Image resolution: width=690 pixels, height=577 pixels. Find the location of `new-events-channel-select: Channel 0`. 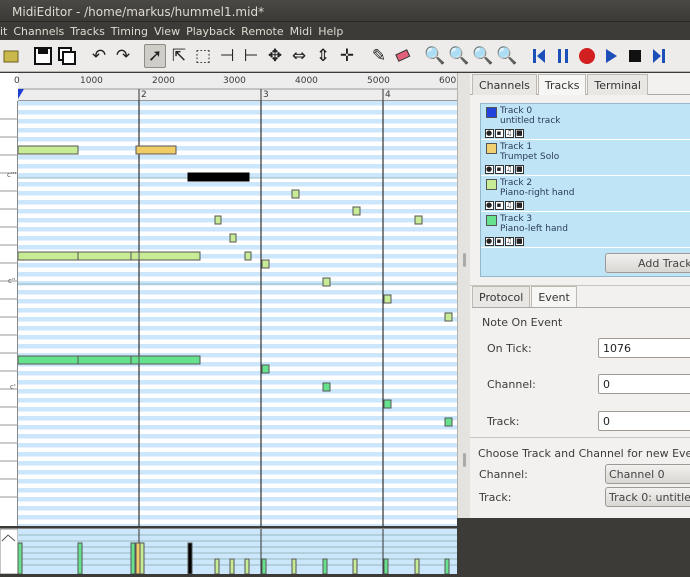

new-events-channel-select: Channel 0 is located at coordinates (647, 474).